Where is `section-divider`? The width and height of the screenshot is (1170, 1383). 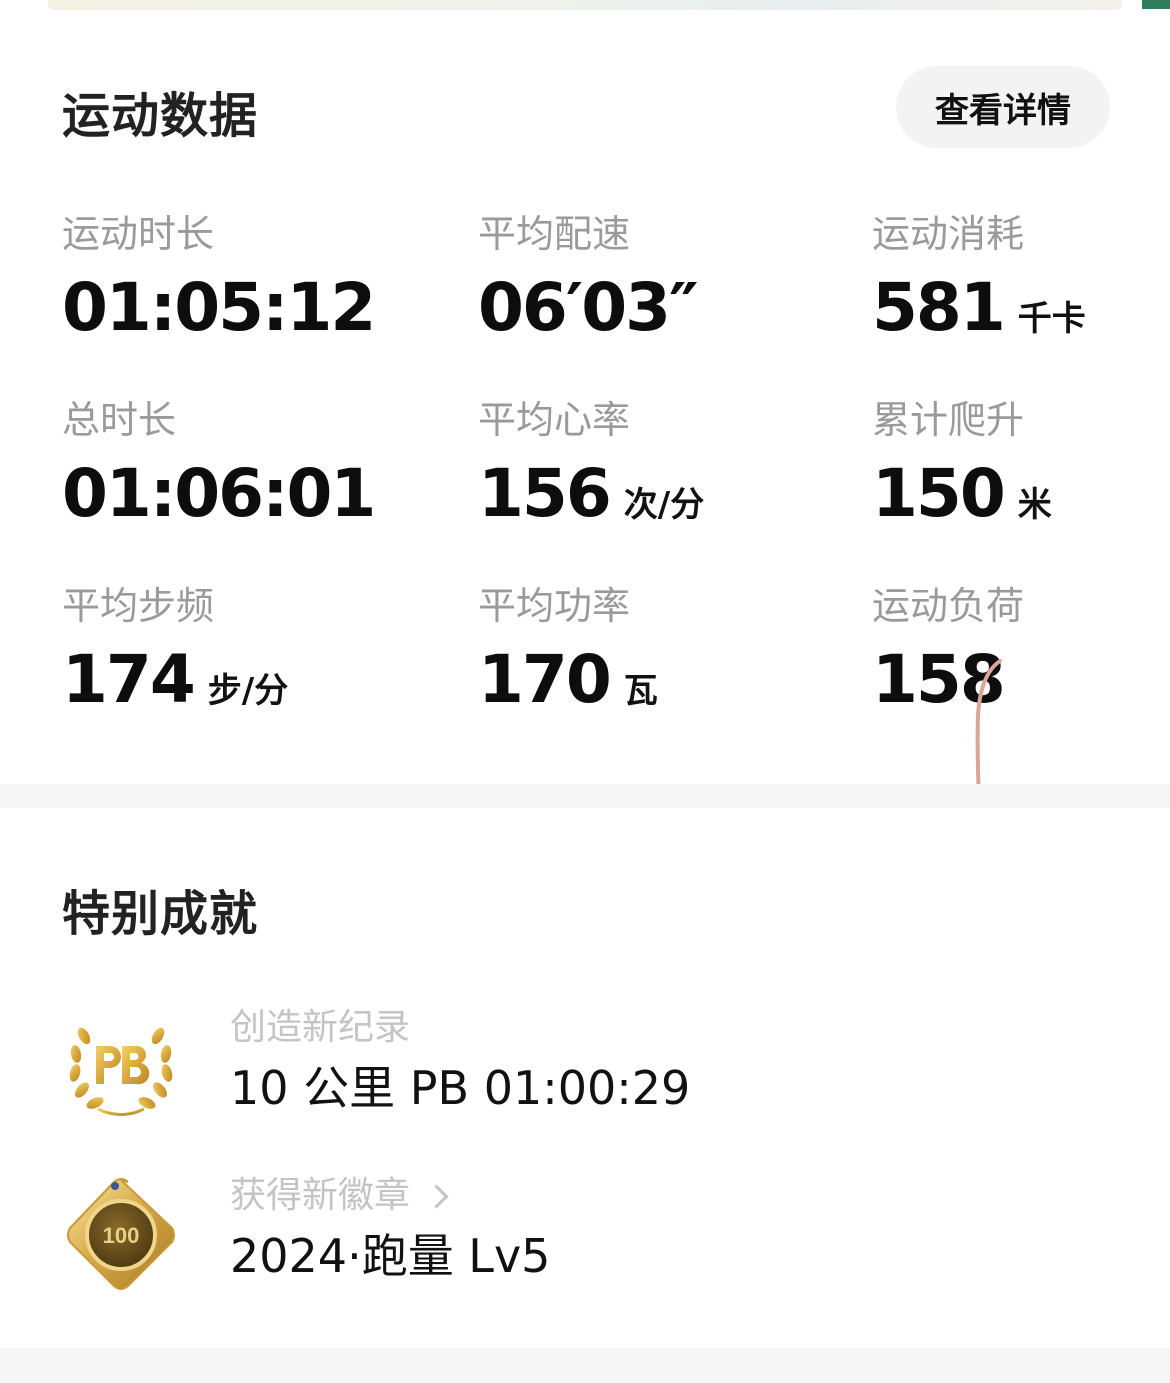
section-divider is located at coordinates (585, 796).